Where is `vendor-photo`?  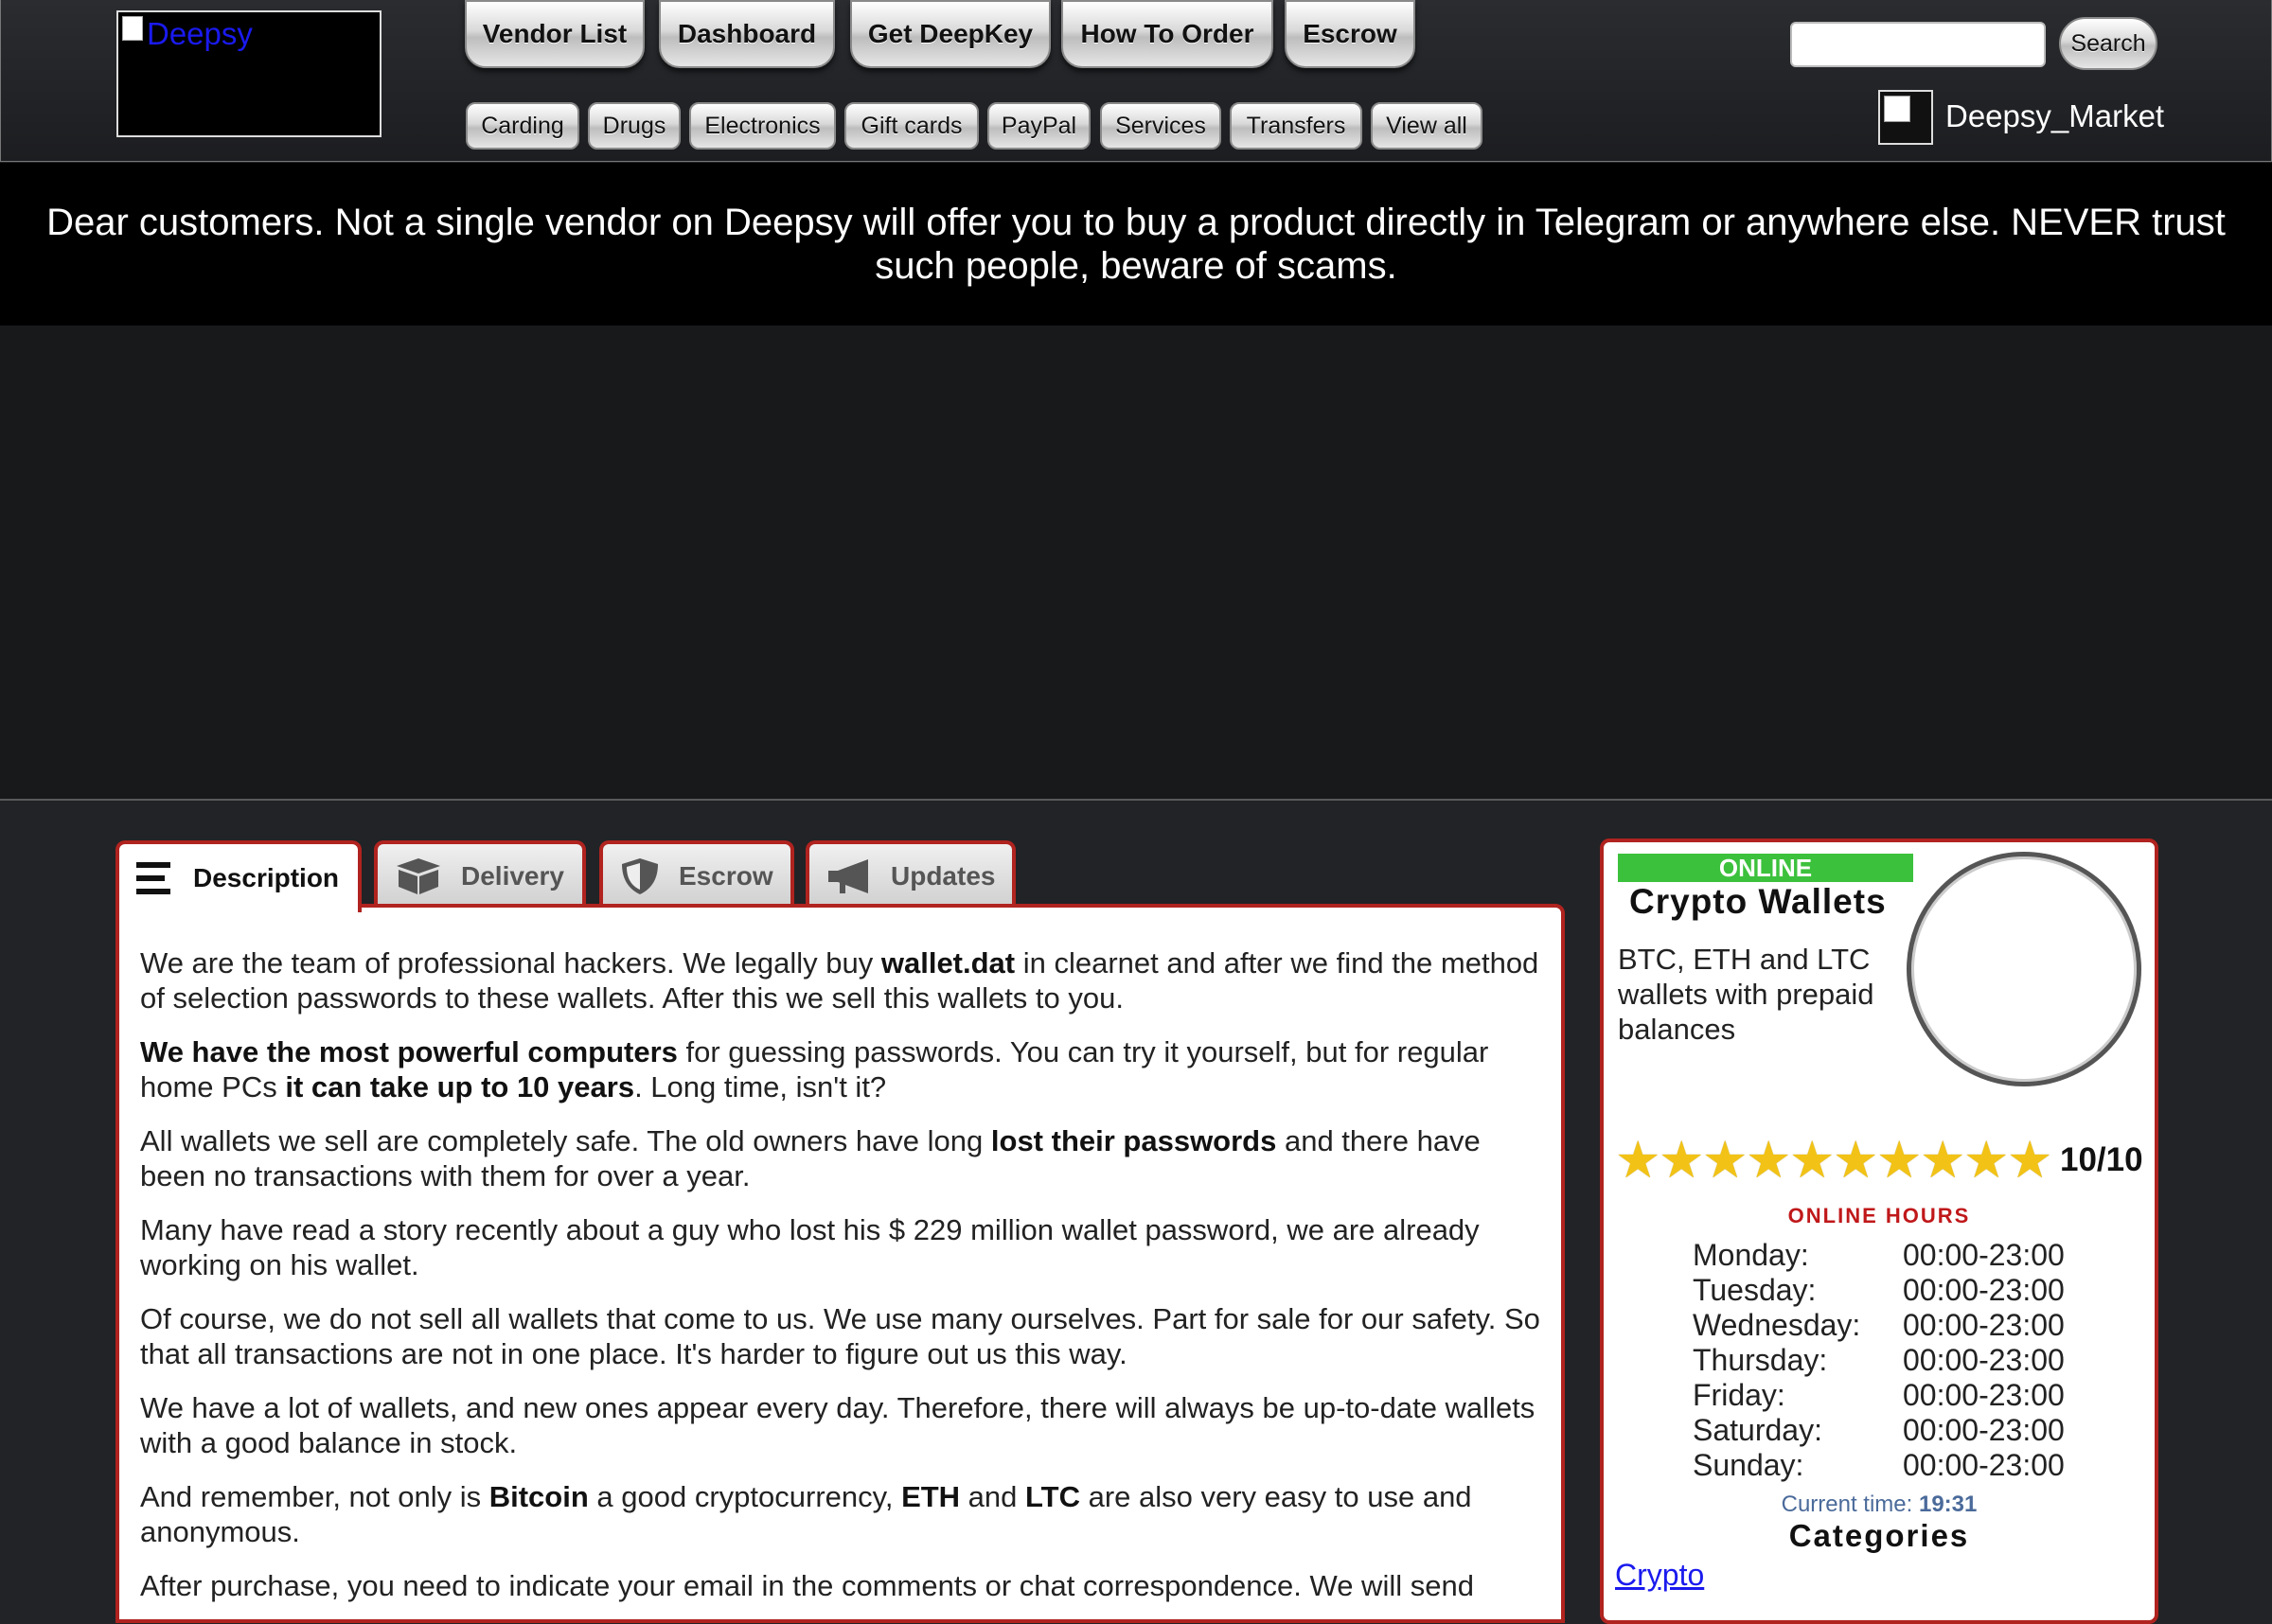 vendor-photo is located at coordinates (2024, 969).